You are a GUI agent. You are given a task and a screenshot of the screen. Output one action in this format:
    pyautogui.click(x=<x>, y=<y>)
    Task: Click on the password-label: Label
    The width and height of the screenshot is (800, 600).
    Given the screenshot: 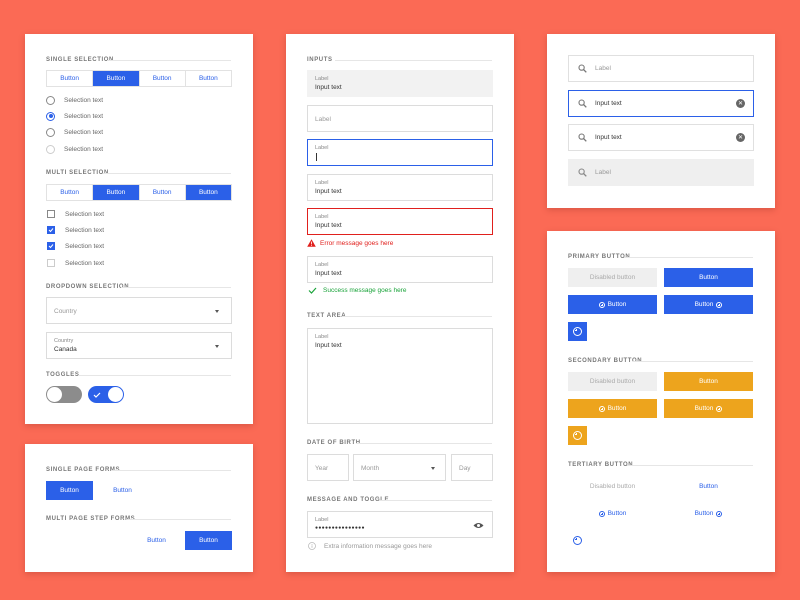 What is the action you would take?
    pyautogui.click(x=322, y=520)
    